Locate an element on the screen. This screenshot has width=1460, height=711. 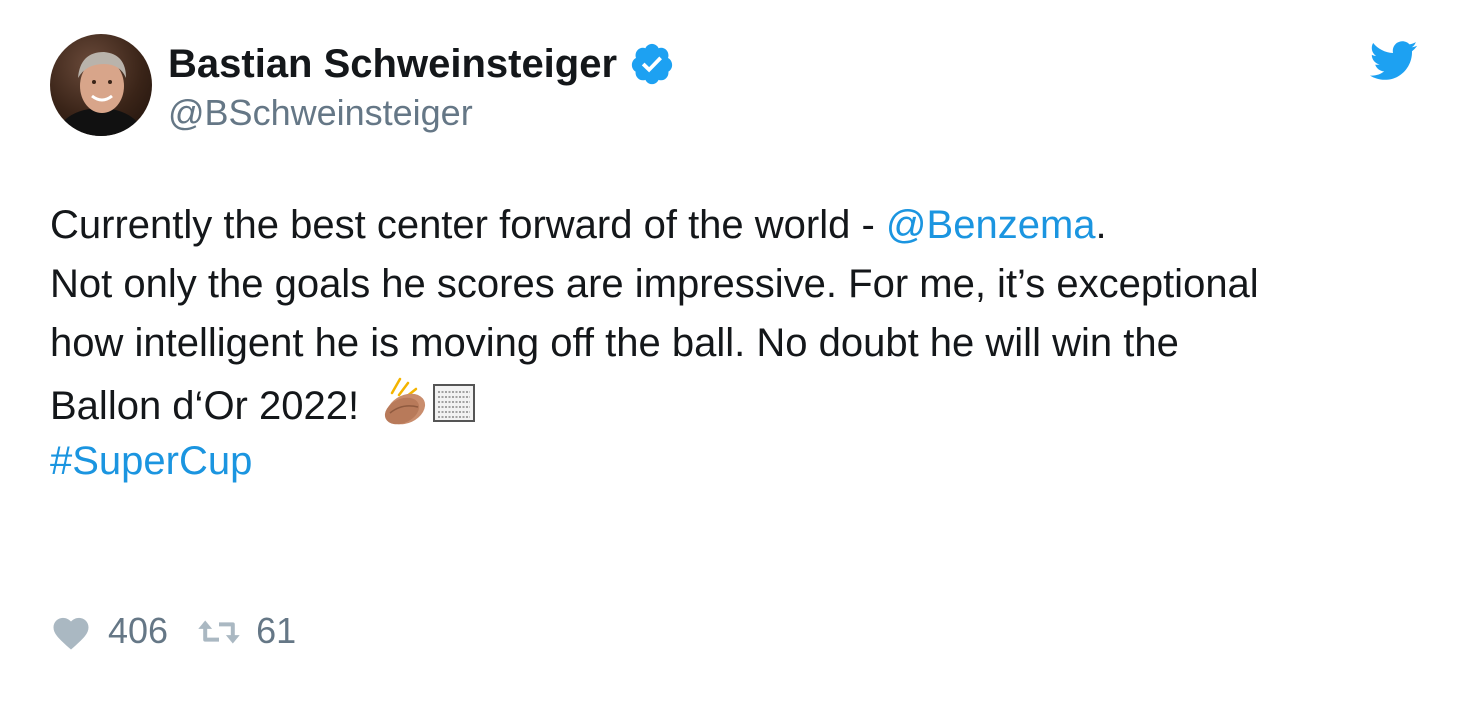
like-count: 406 is located at coordinates (138, 631).